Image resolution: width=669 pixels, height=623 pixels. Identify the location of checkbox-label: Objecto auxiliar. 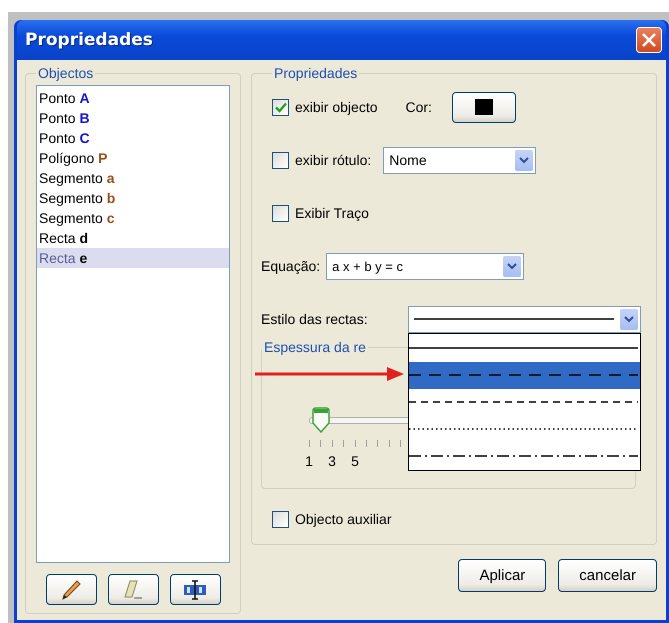
(343, 519).